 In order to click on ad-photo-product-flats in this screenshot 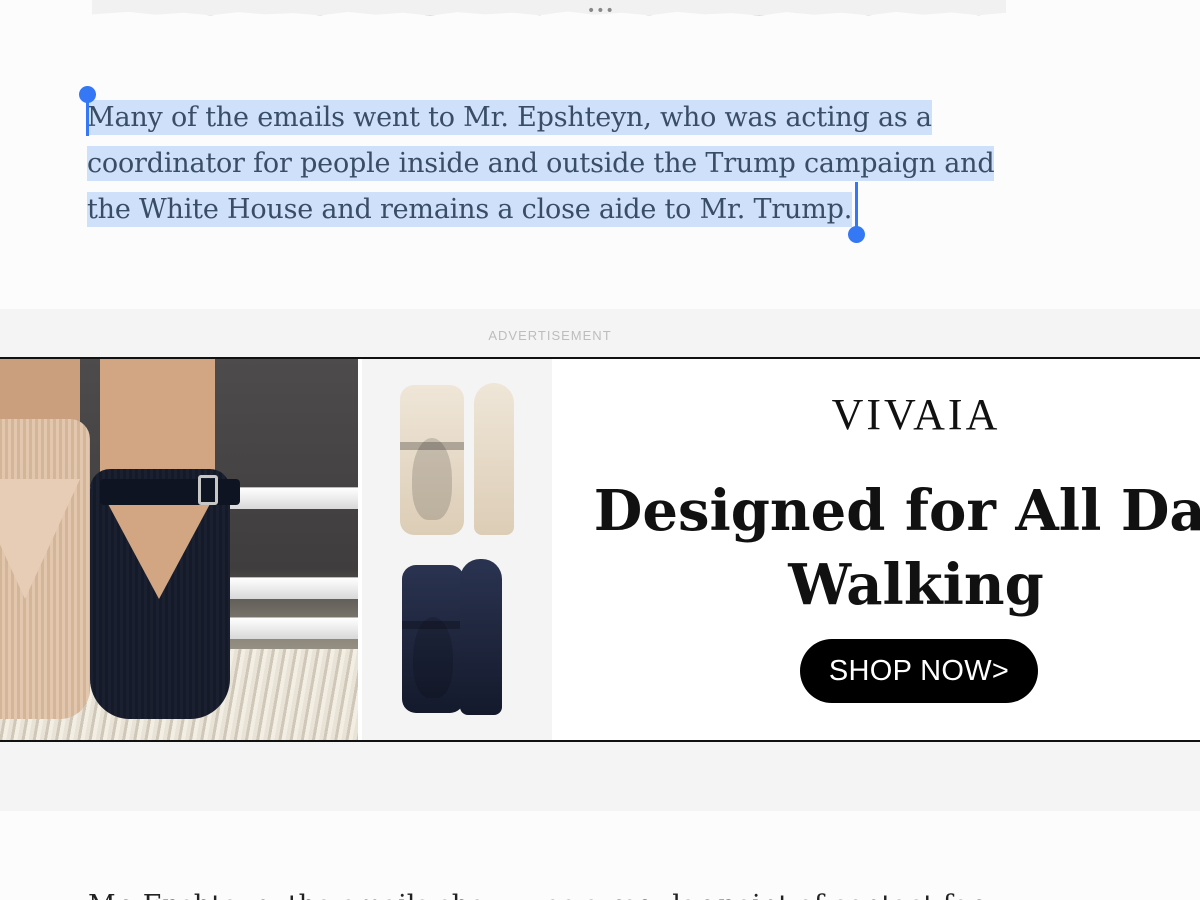, I will do `click(457, 549)`.